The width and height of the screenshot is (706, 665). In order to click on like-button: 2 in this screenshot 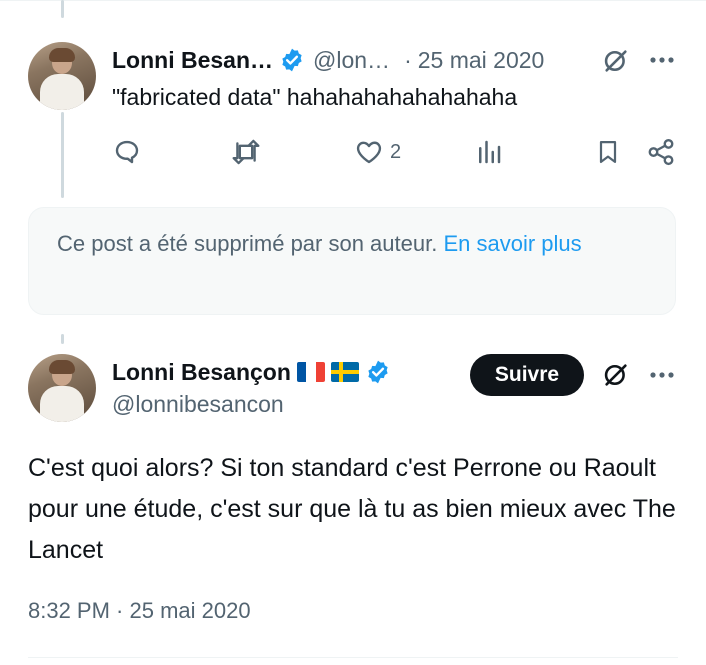, I will do `click(377, 152)`.